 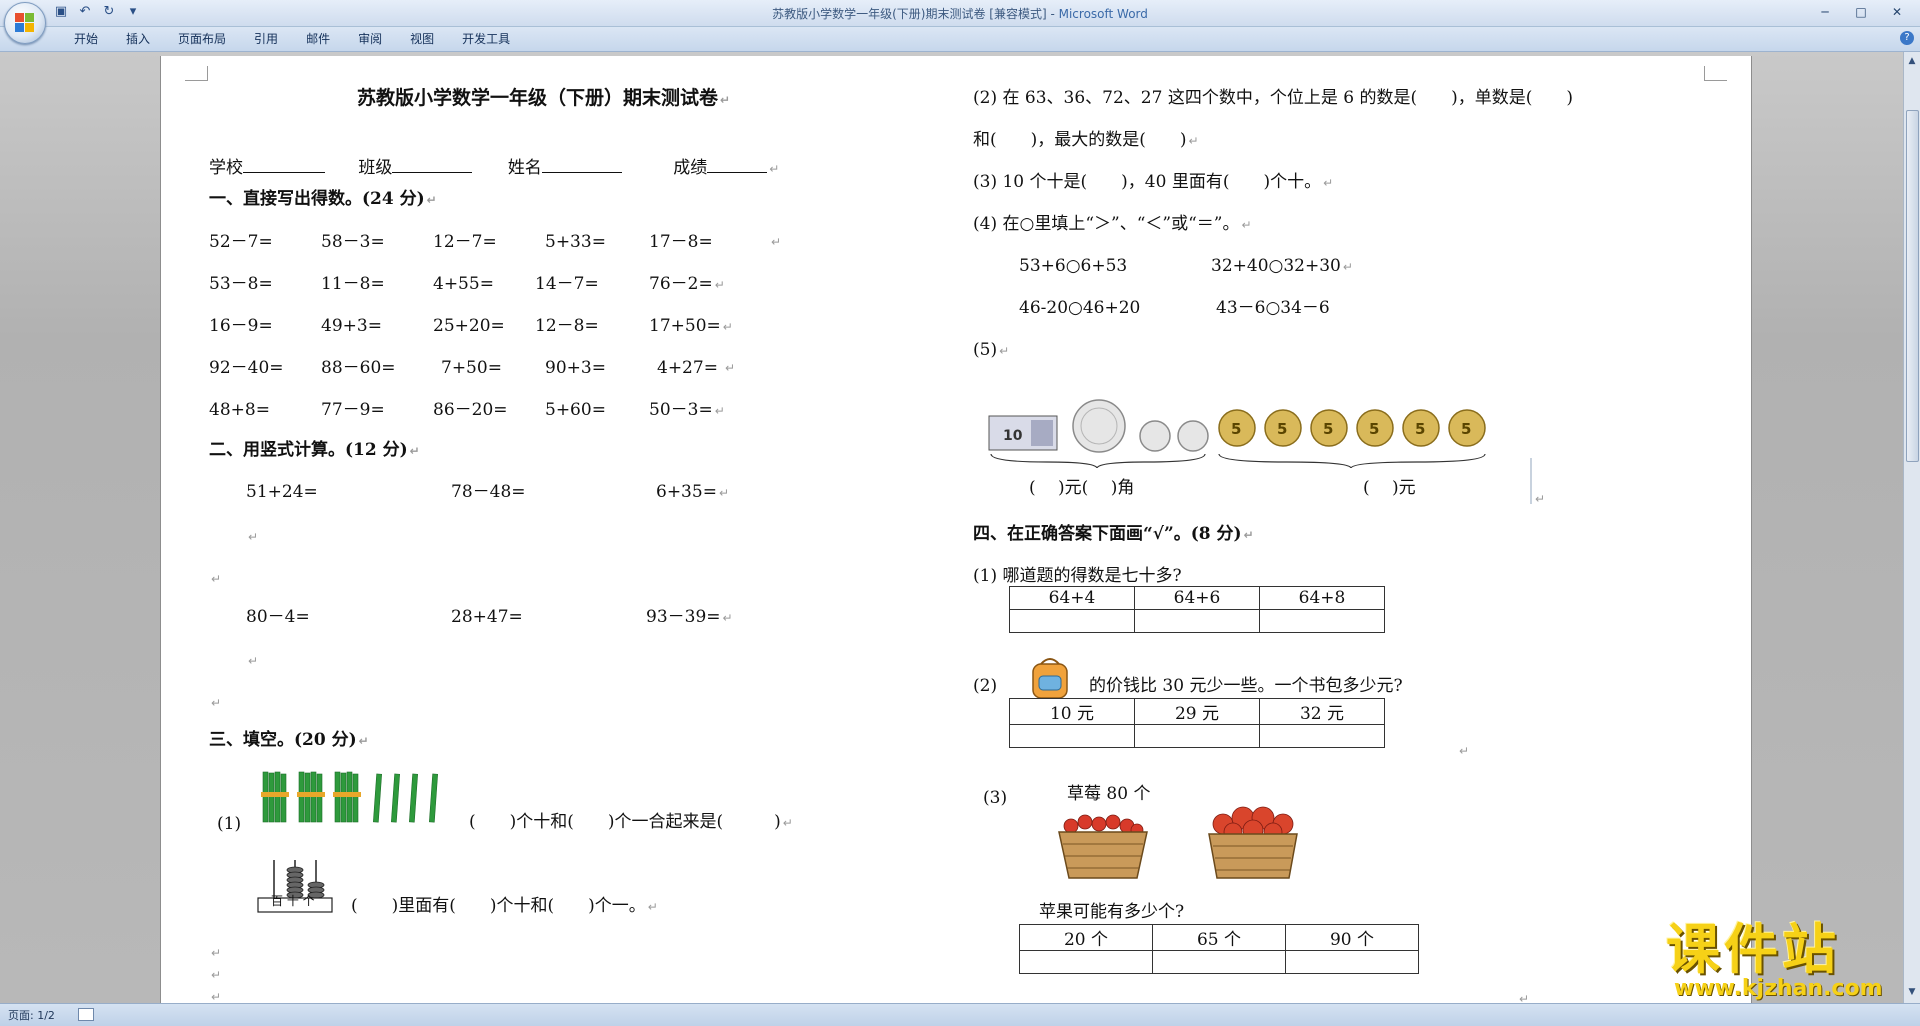 What do you see at coordinates (1912, 61) in the screenshot?
I see `scroll-up-icon: ▲` at bounding box center [1912, 61].